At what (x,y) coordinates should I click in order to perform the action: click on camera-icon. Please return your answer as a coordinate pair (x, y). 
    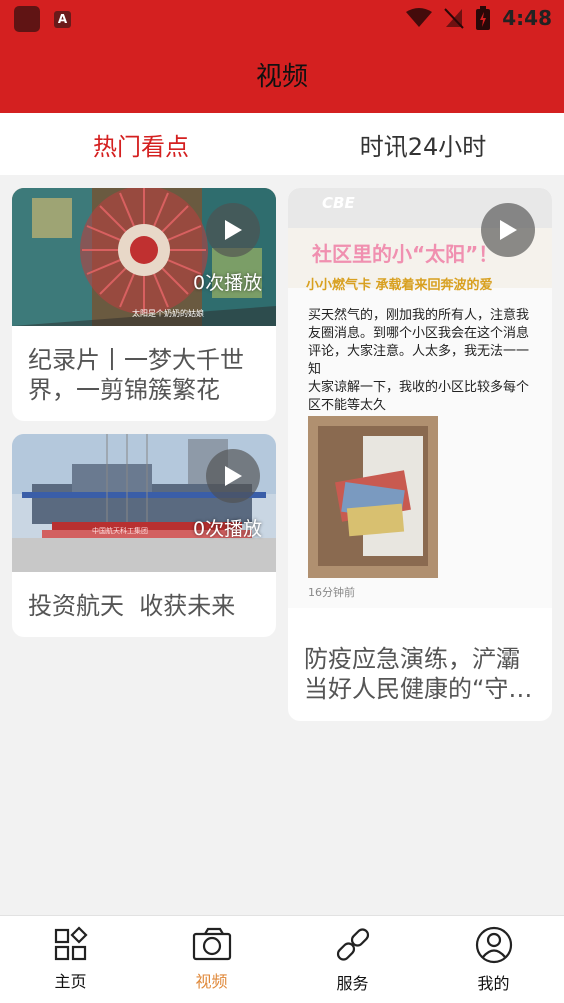
    Looking at the image, I should click on (211, 944).